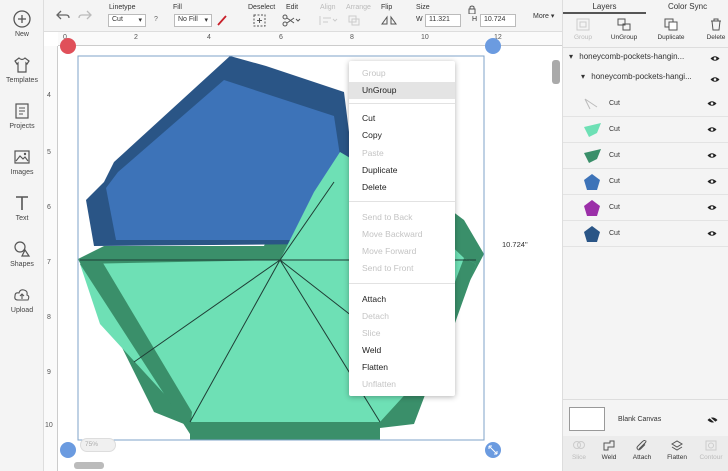 This screenshot has width=728, height=471. What do you see at coordinates (402, 135) in the screenshot?
I see `menu-item-copy: Copy` at bounding box center [402, 135].